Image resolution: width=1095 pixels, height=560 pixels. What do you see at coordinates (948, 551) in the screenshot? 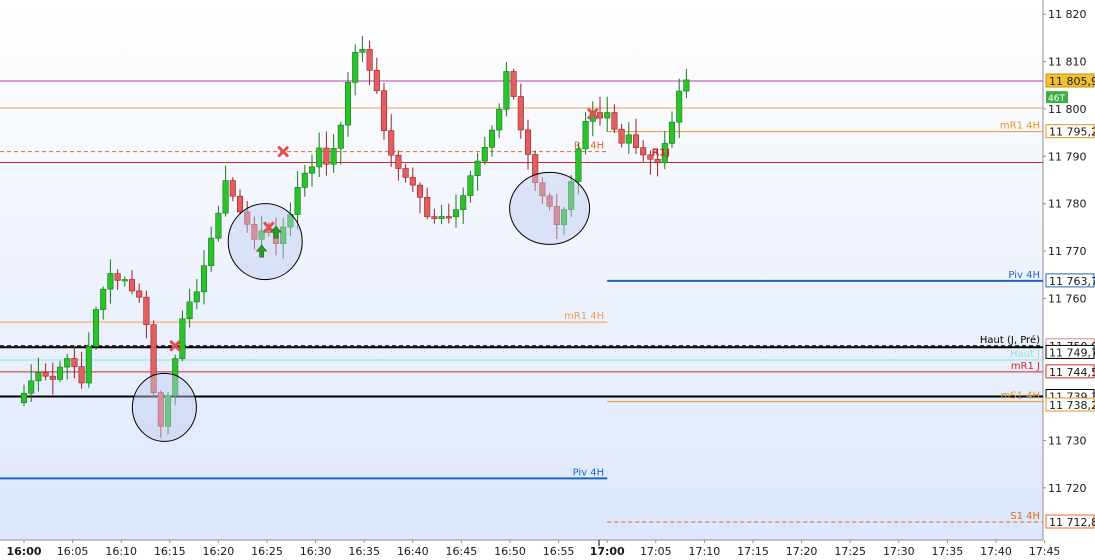
I see `x-tick-label: 17:35` at bounding box center [948, 551].